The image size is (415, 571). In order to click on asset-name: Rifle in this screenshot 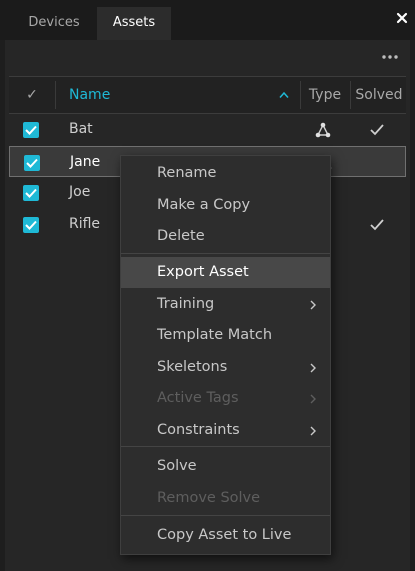, I will do `click(85, 223)`.